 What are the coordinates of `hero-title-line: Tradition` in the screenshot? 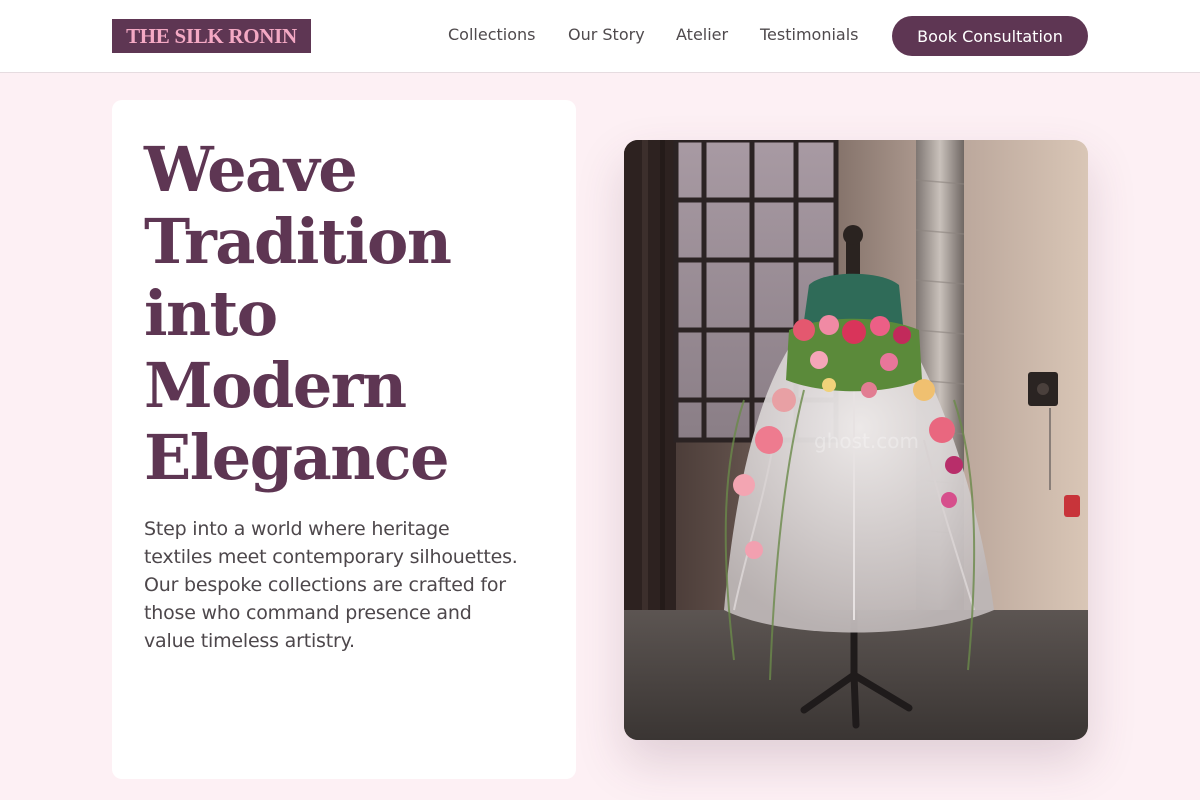 It's located at (298, 241).